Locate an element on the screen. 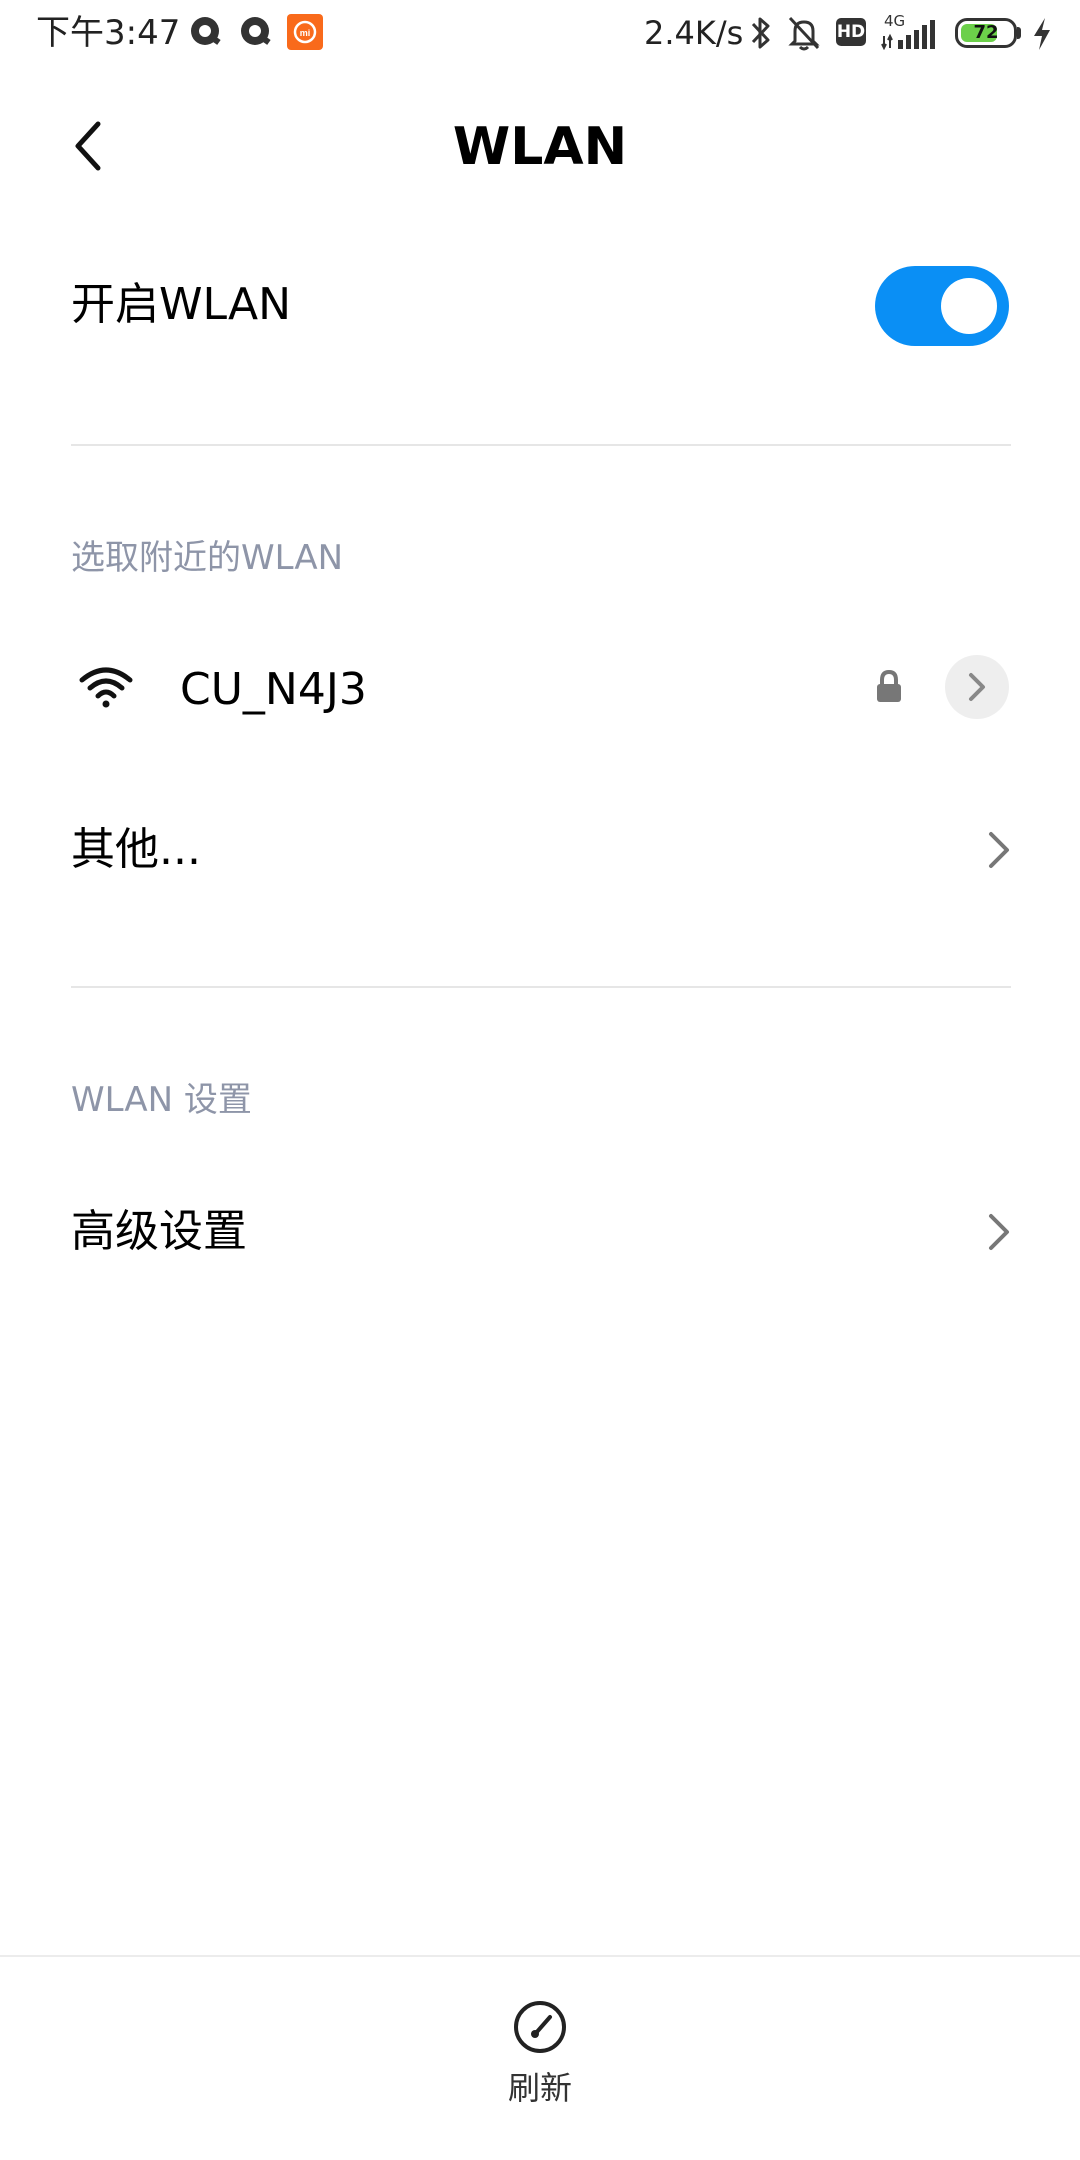  network-ssid: CU_N4J3 is located at coordinates (273, 689).